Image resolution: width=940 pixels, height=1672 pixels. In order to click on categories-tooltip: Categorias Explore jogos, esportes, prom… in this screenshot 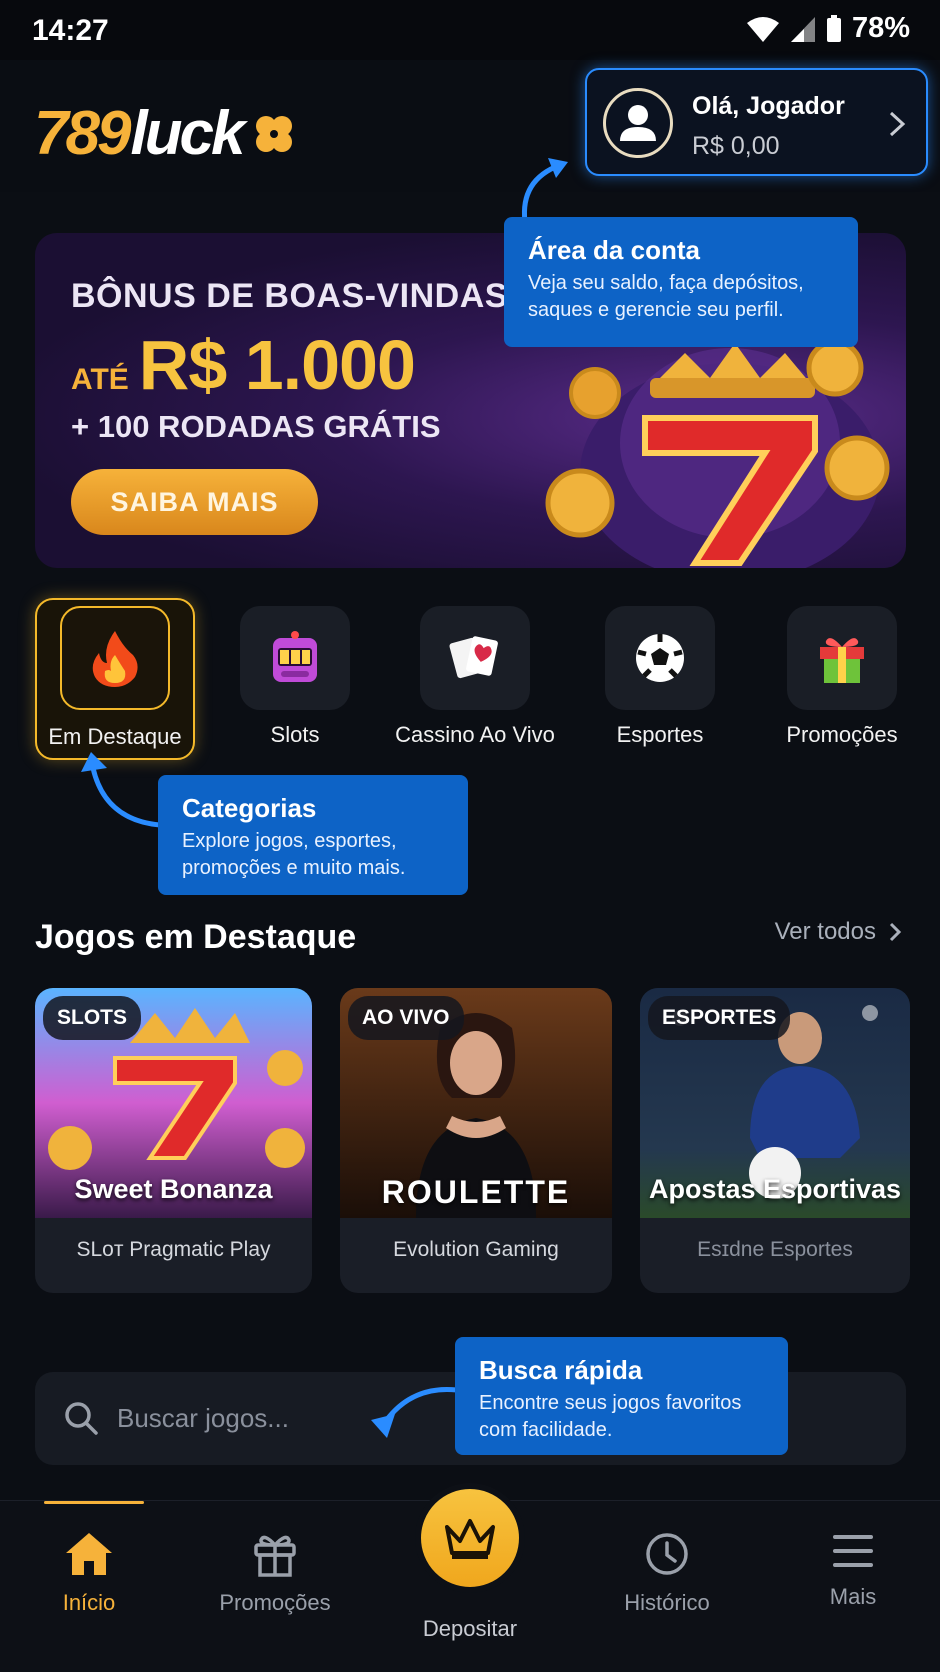, I will do `click(313, 835)`.